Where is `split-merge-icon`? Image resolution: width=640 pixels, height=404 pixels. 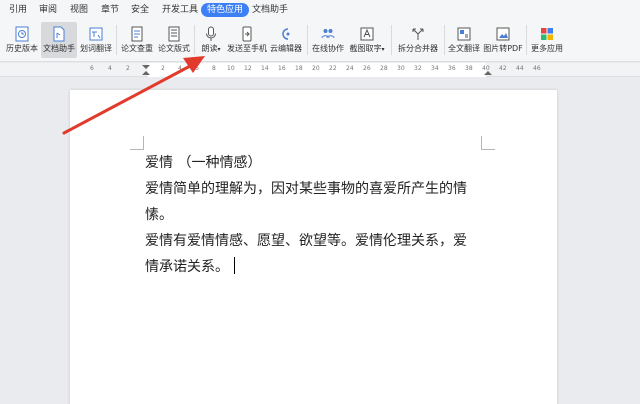
split-merge-icon is located at coordinates (418, 34).